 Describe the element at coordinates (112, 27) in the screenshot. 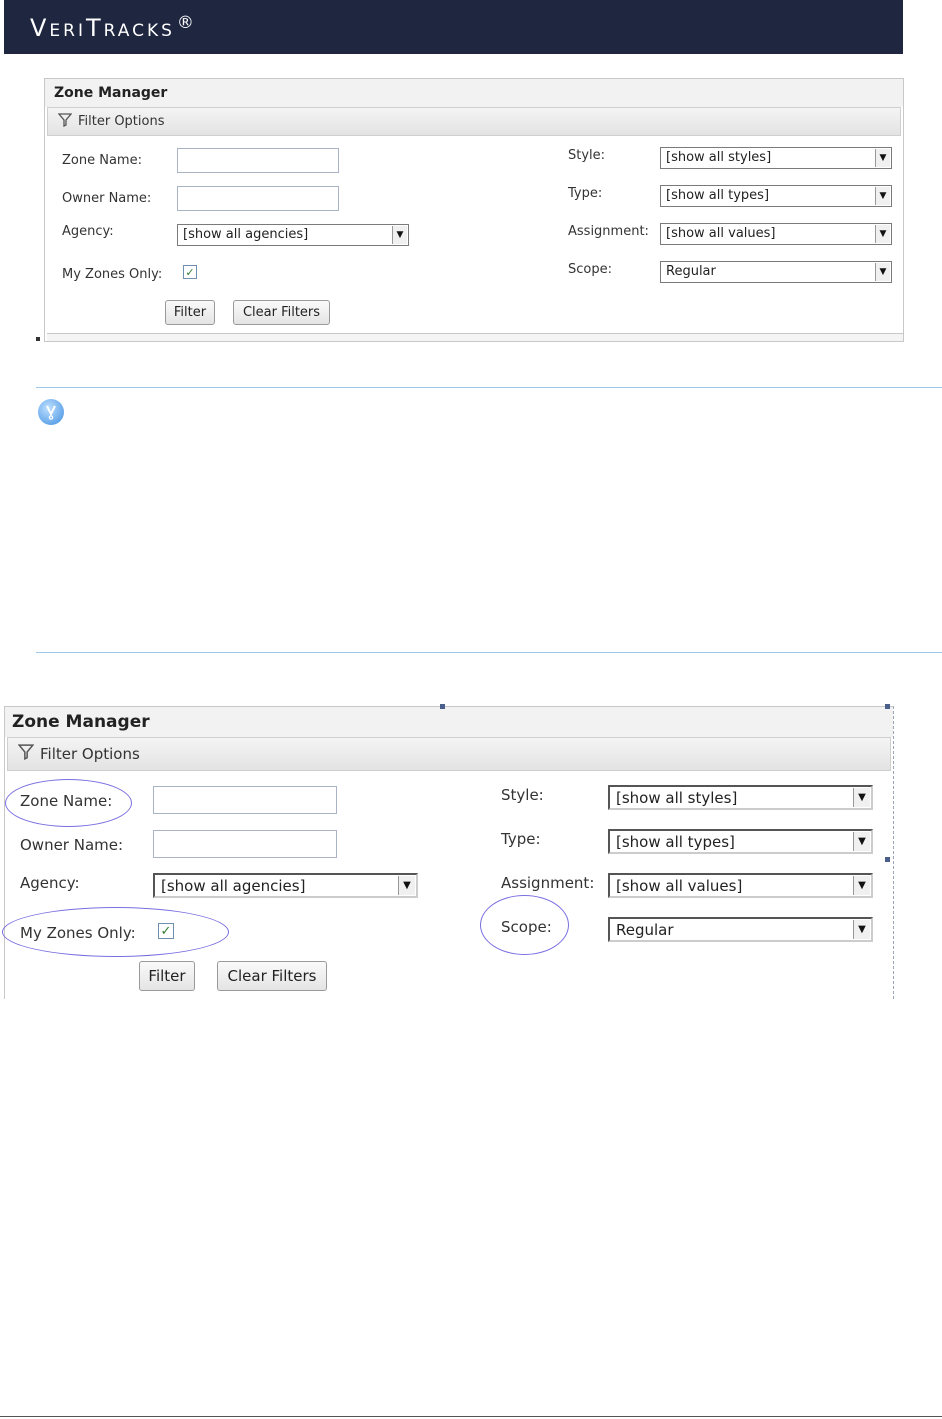

I see `brand-logo: VeriTracks ®` at that location.